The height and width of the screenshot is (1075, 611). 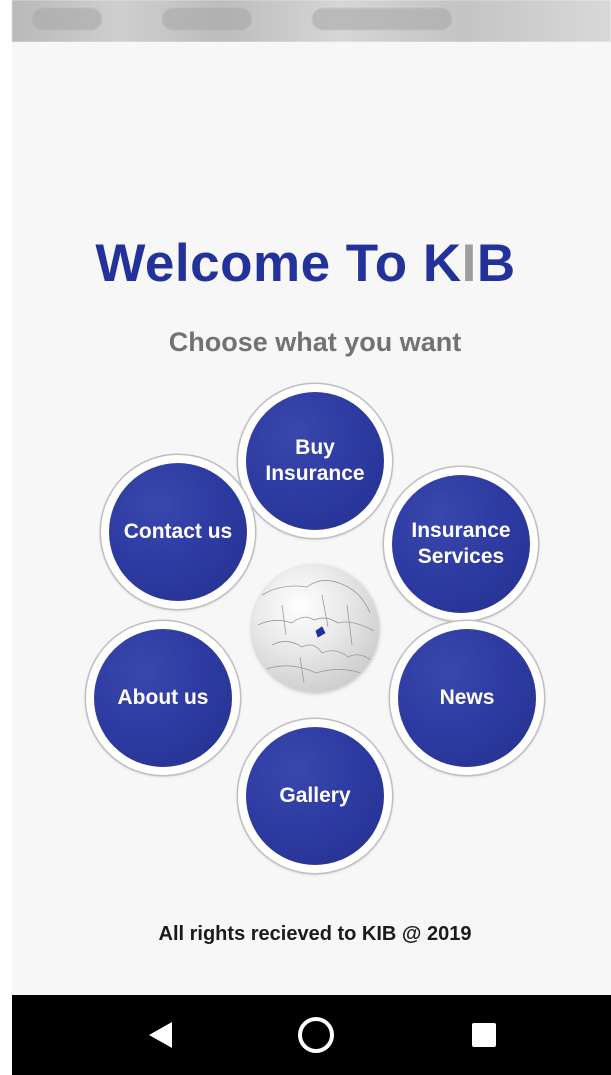 I want to click on news-button: News, so click(x=467, y=698).